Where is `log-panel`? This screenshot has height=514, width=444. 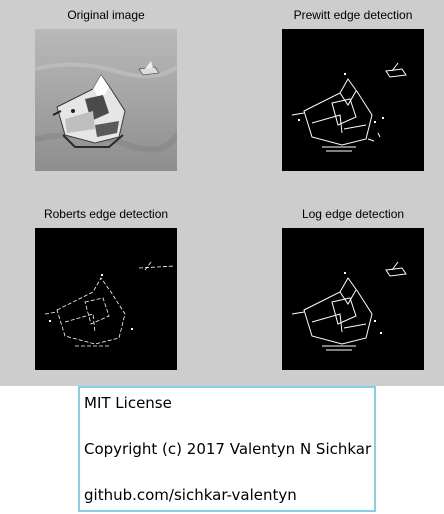 log-panel is located at coordinates (353, 299).